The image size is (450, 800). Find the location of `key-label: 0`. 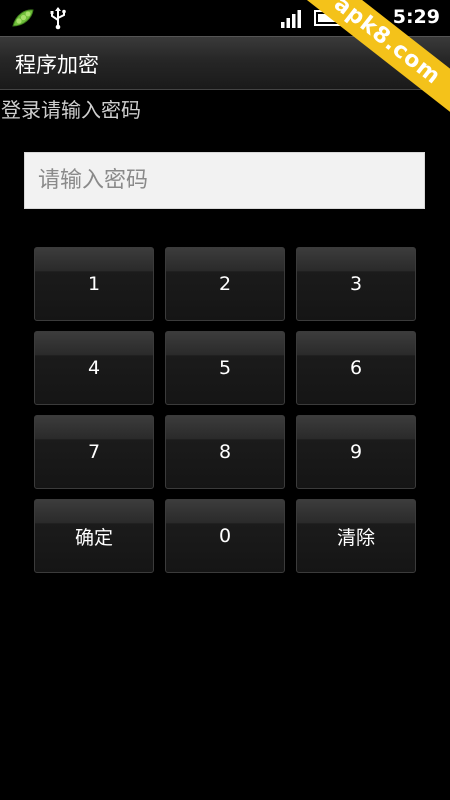

key-label: 0 is located at coordinates (225, 536).